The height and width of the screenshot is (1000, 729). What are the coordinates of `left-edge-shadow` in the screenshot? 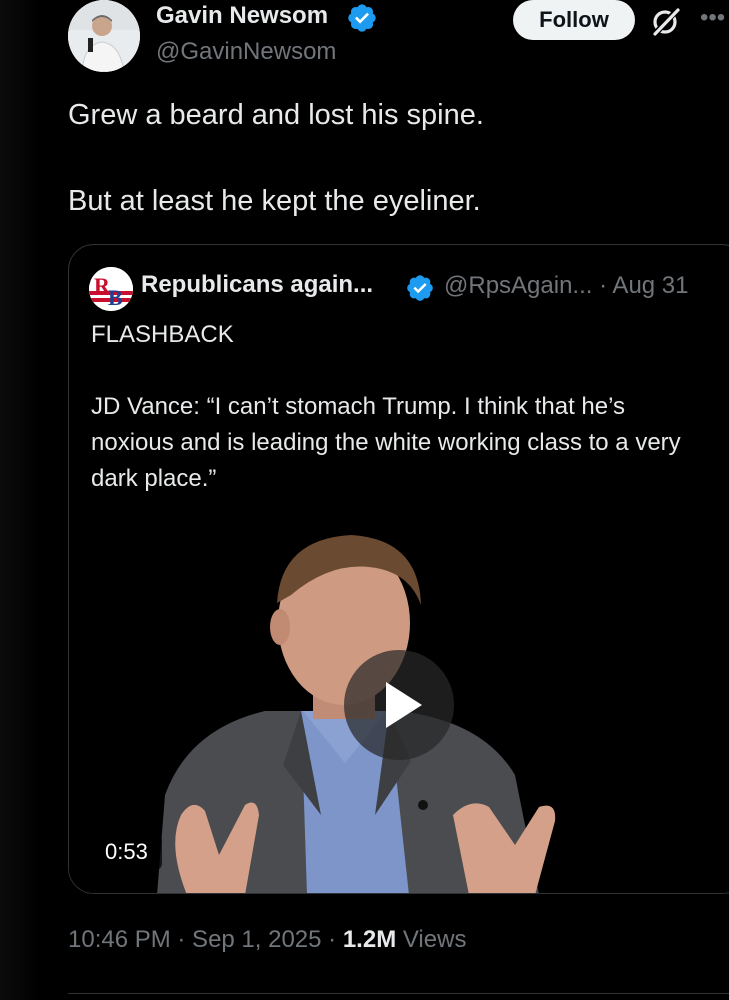 It's located at (20, 500).